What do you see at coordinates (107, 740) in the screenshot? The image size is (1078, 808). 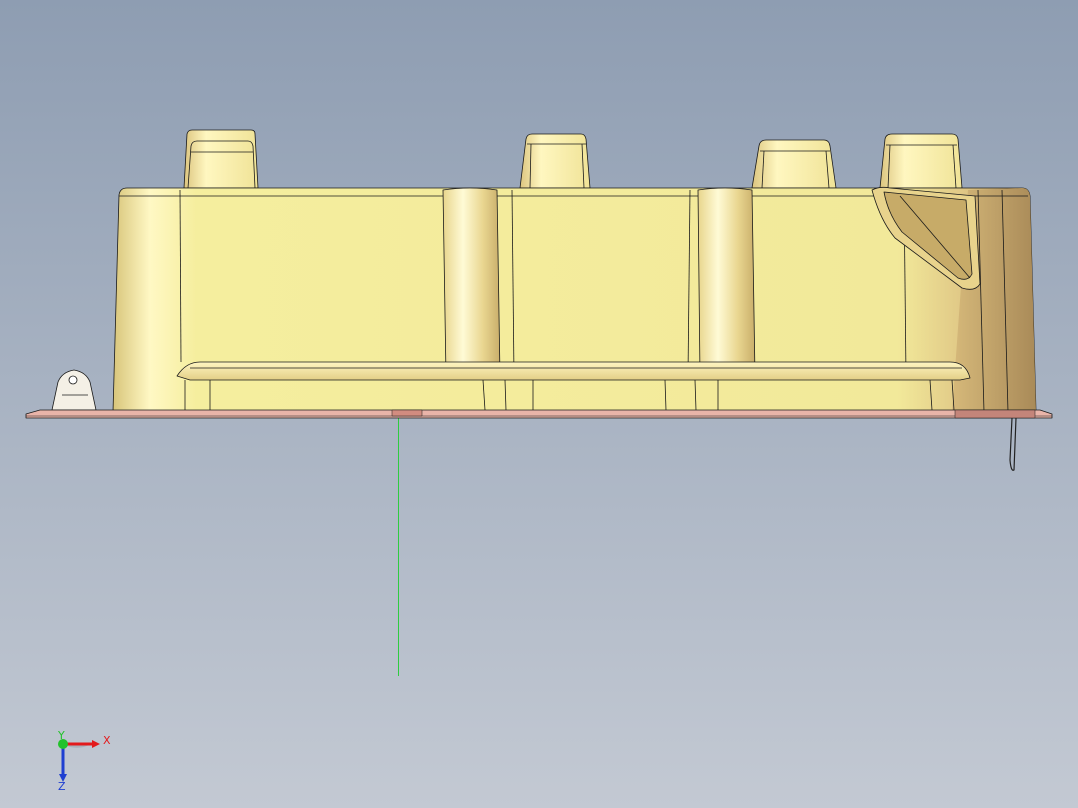 I see `x-axis-label: X` at bounding box center [107, 740].